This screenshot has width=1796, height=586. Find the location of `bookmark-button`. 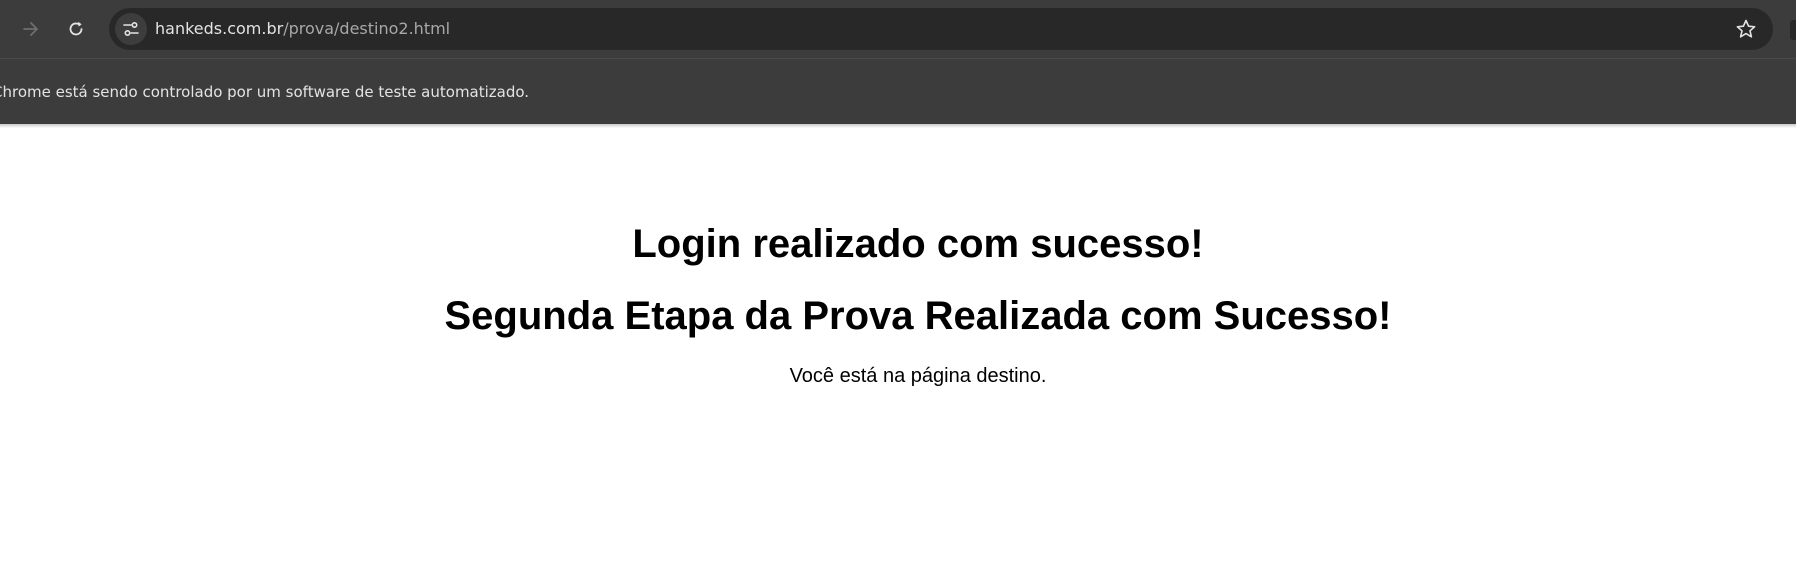

bookmark-button is located at coordinates (1746, 29).